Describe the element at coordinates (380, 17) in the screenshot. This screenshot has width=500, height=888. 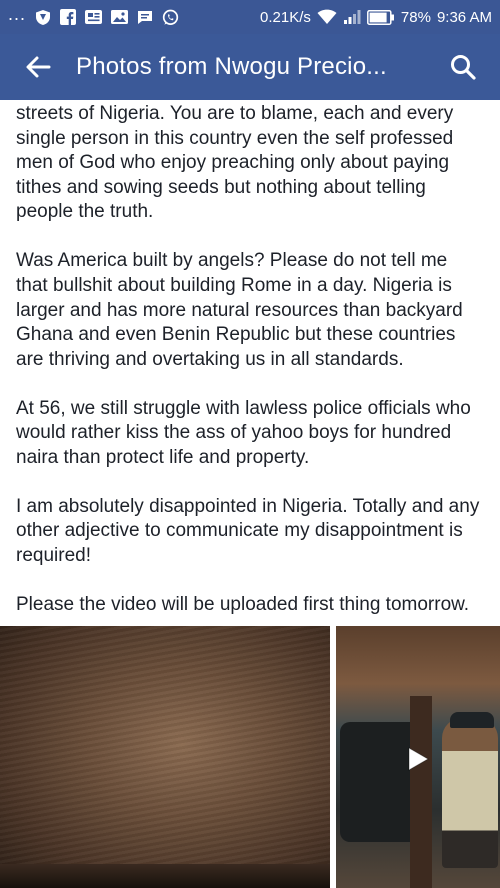
I see `battery-icon` at that location.